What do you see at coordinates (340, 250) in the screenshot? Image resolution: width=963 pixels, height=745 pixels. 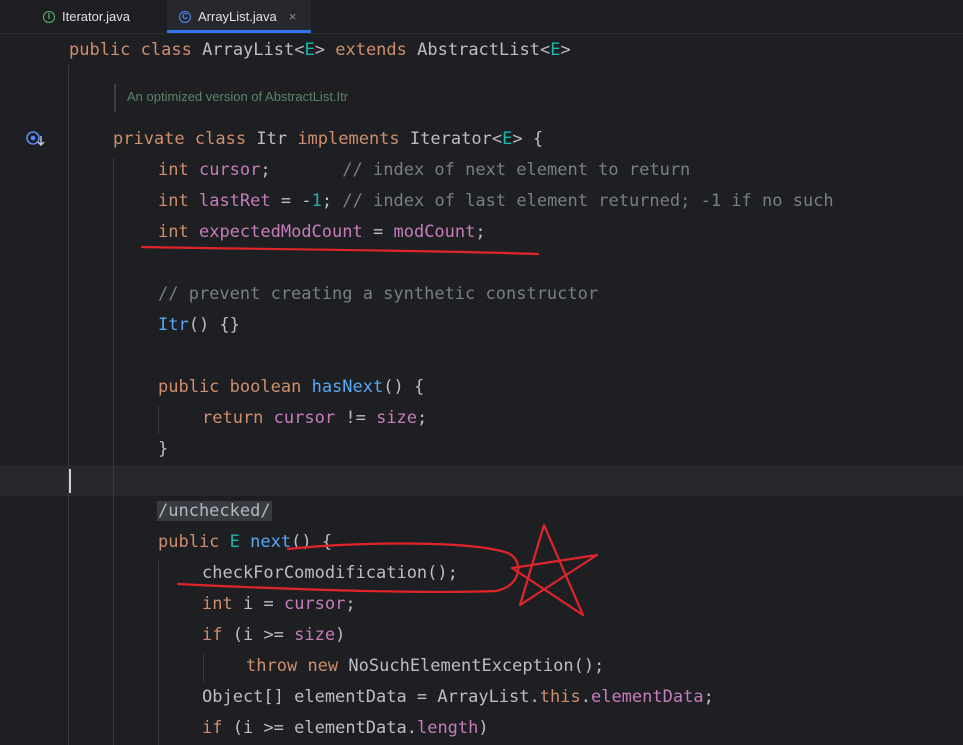 I see `underline-annotation` at bounding box center [340, 250].